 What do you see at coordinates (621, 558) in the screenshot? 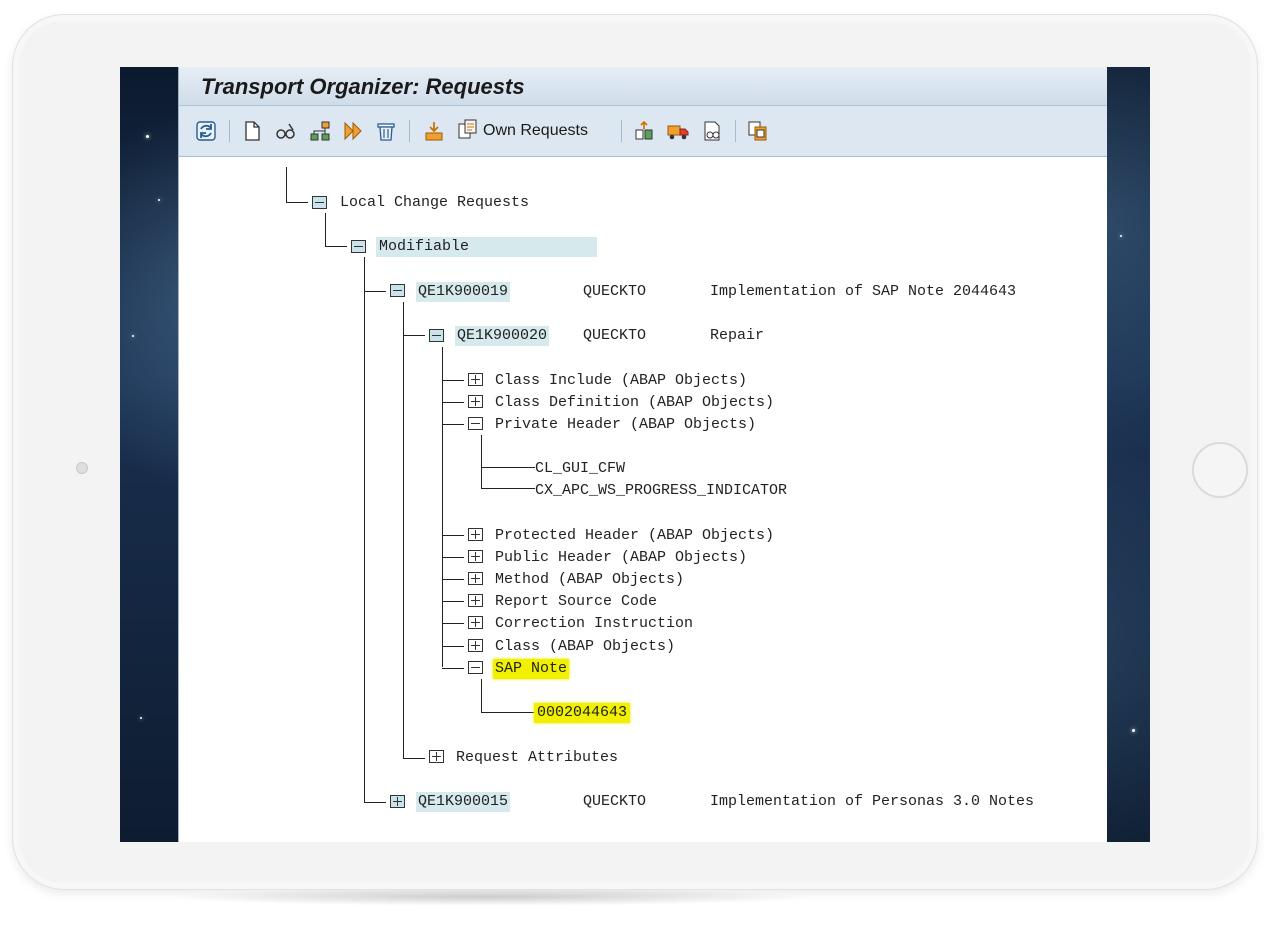
I see `object-type-label: Public Header (ABAP Objects)` at bounding box center [621, 558].